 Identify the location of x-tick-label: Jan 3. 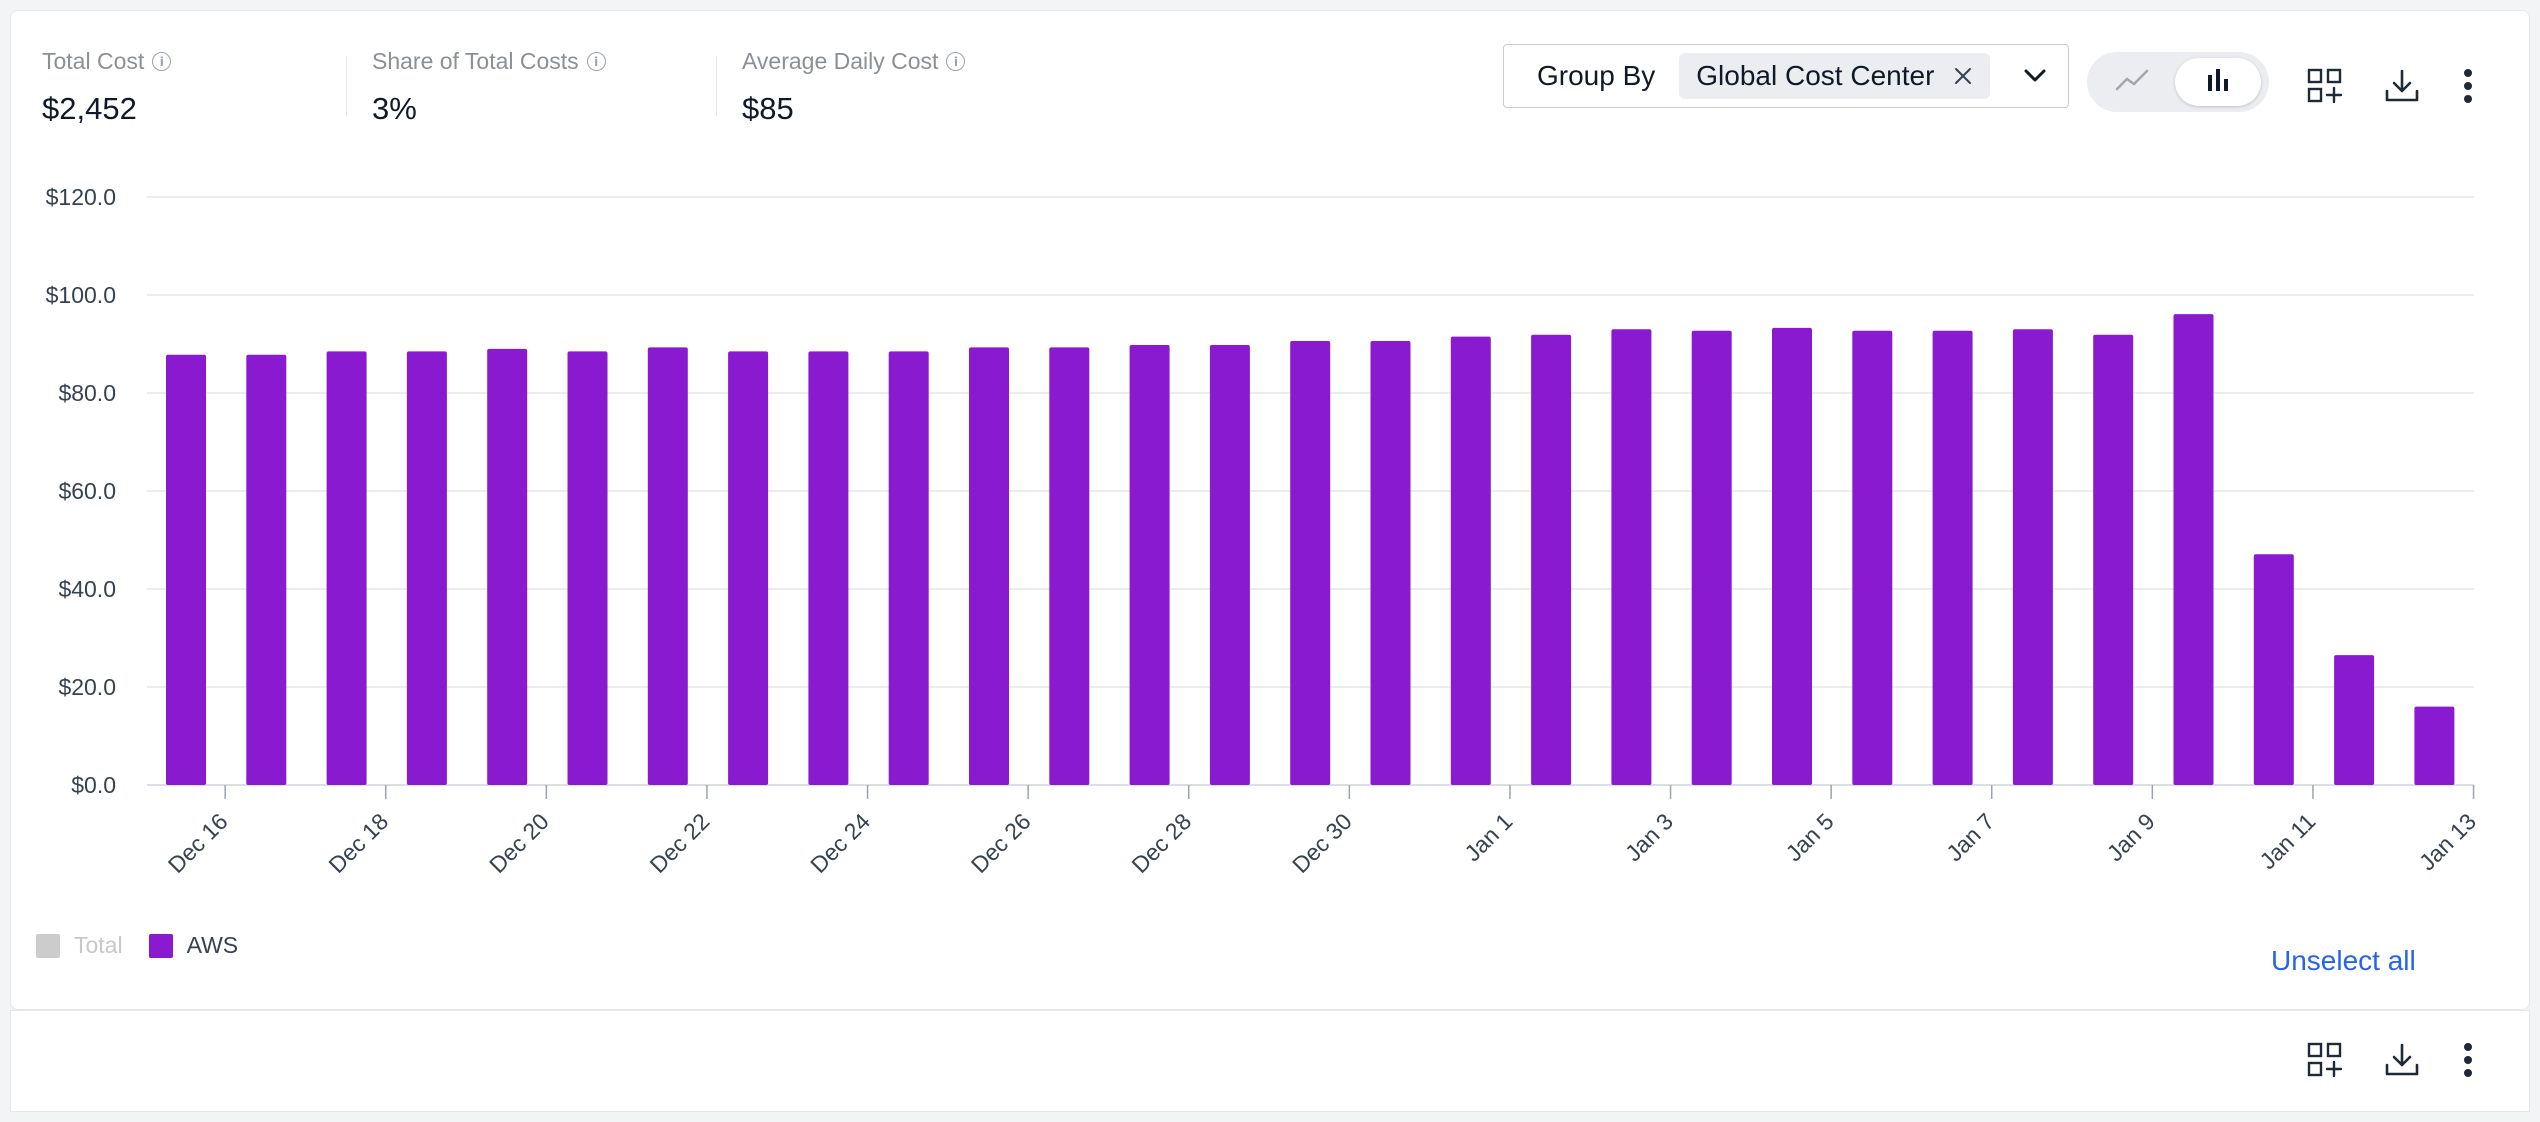
(1649, 837).